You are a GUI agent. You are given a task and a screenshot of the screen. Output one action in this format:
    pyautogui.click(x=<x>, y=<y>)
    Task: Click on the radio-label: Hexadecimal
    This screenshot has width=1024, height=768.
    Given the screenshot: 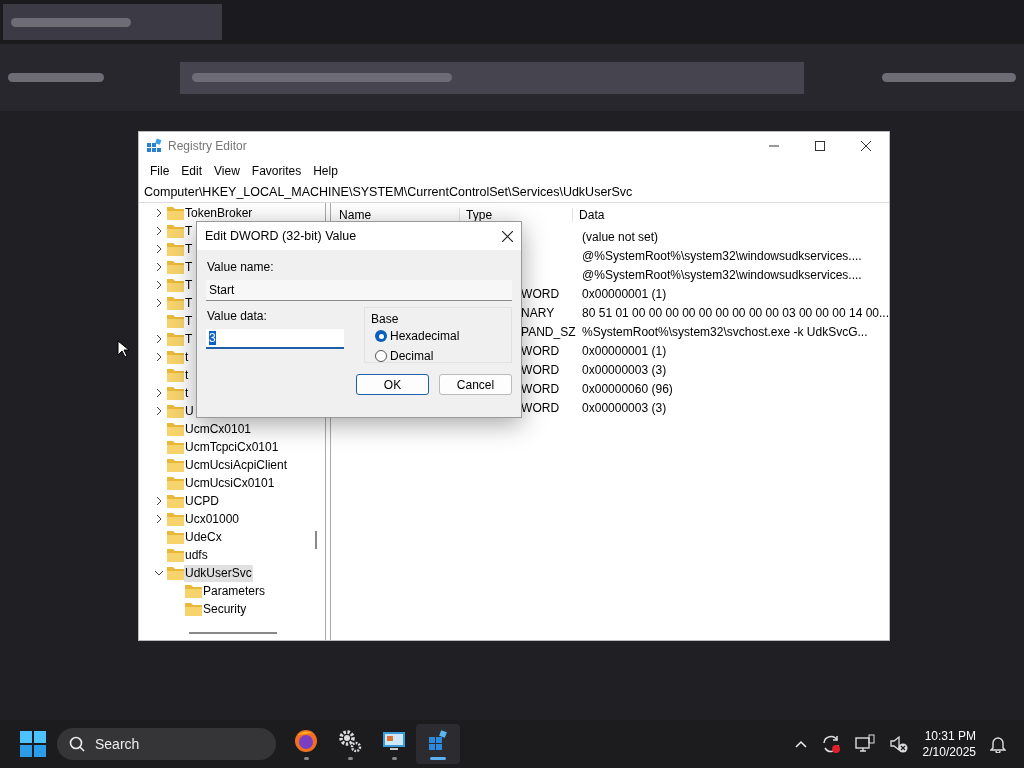 What is the action you would take?
    pyautogui.click(x=425, y=336)
    